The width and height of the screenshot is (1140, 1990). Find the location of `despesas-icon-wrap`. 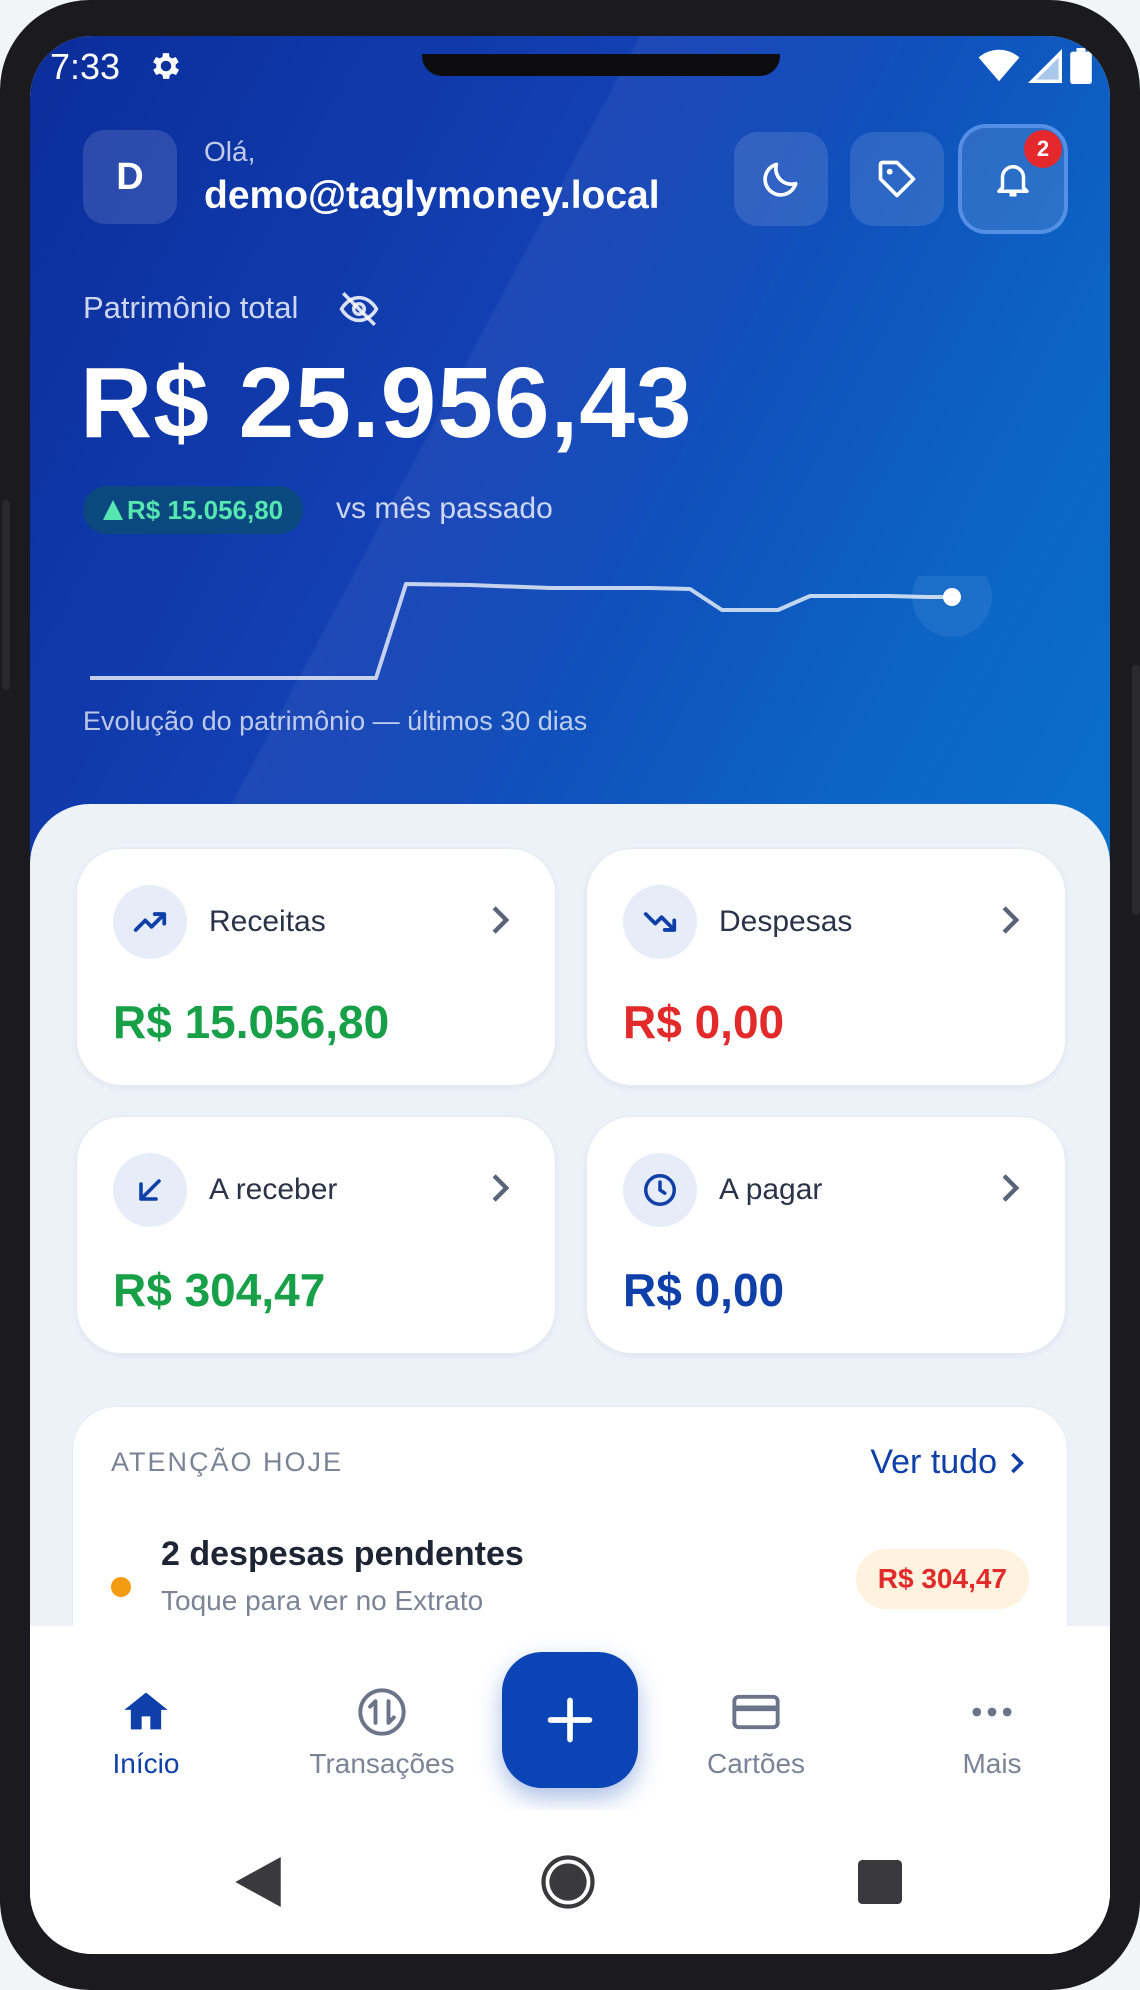

despesas-icon-wrap is located at coordinates (660, 922).